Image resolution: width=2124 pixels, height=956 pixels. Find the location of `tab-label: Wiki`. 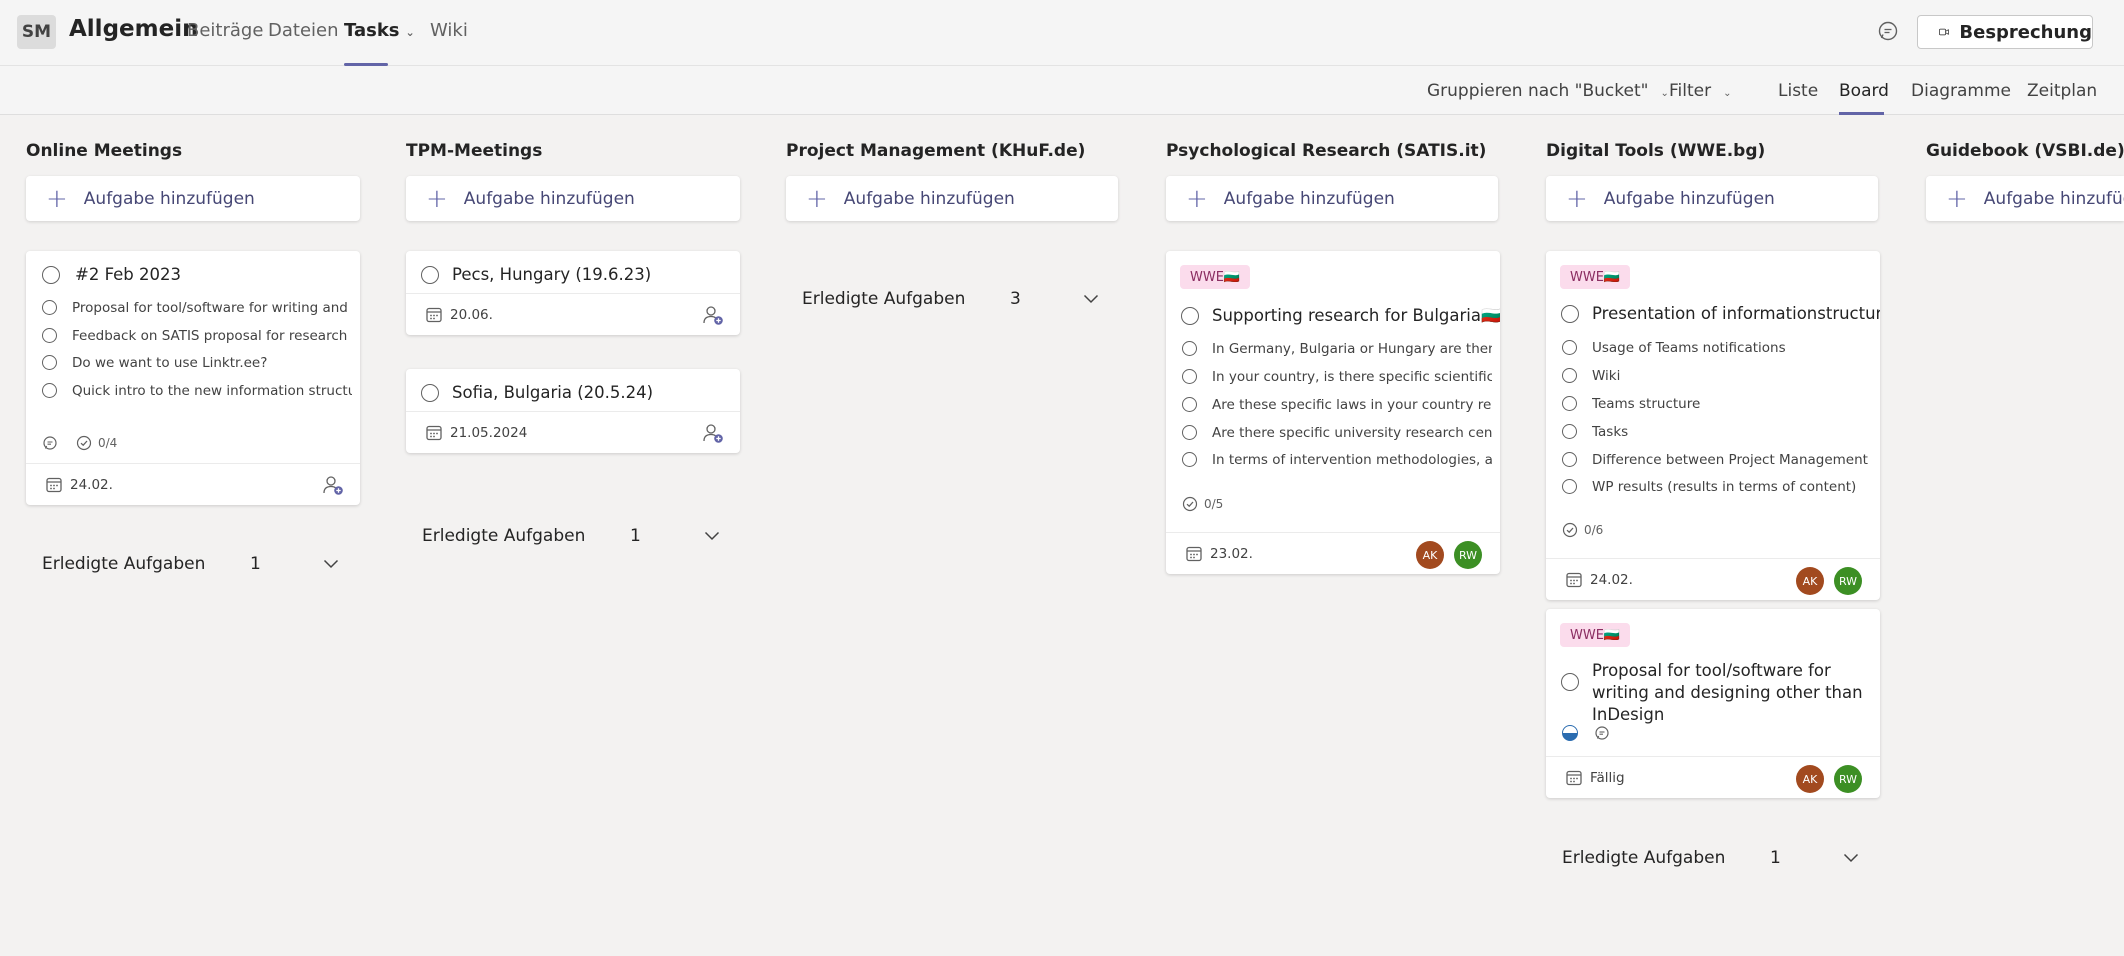

tab-label: Wiki is located at coordinates (449, 30).